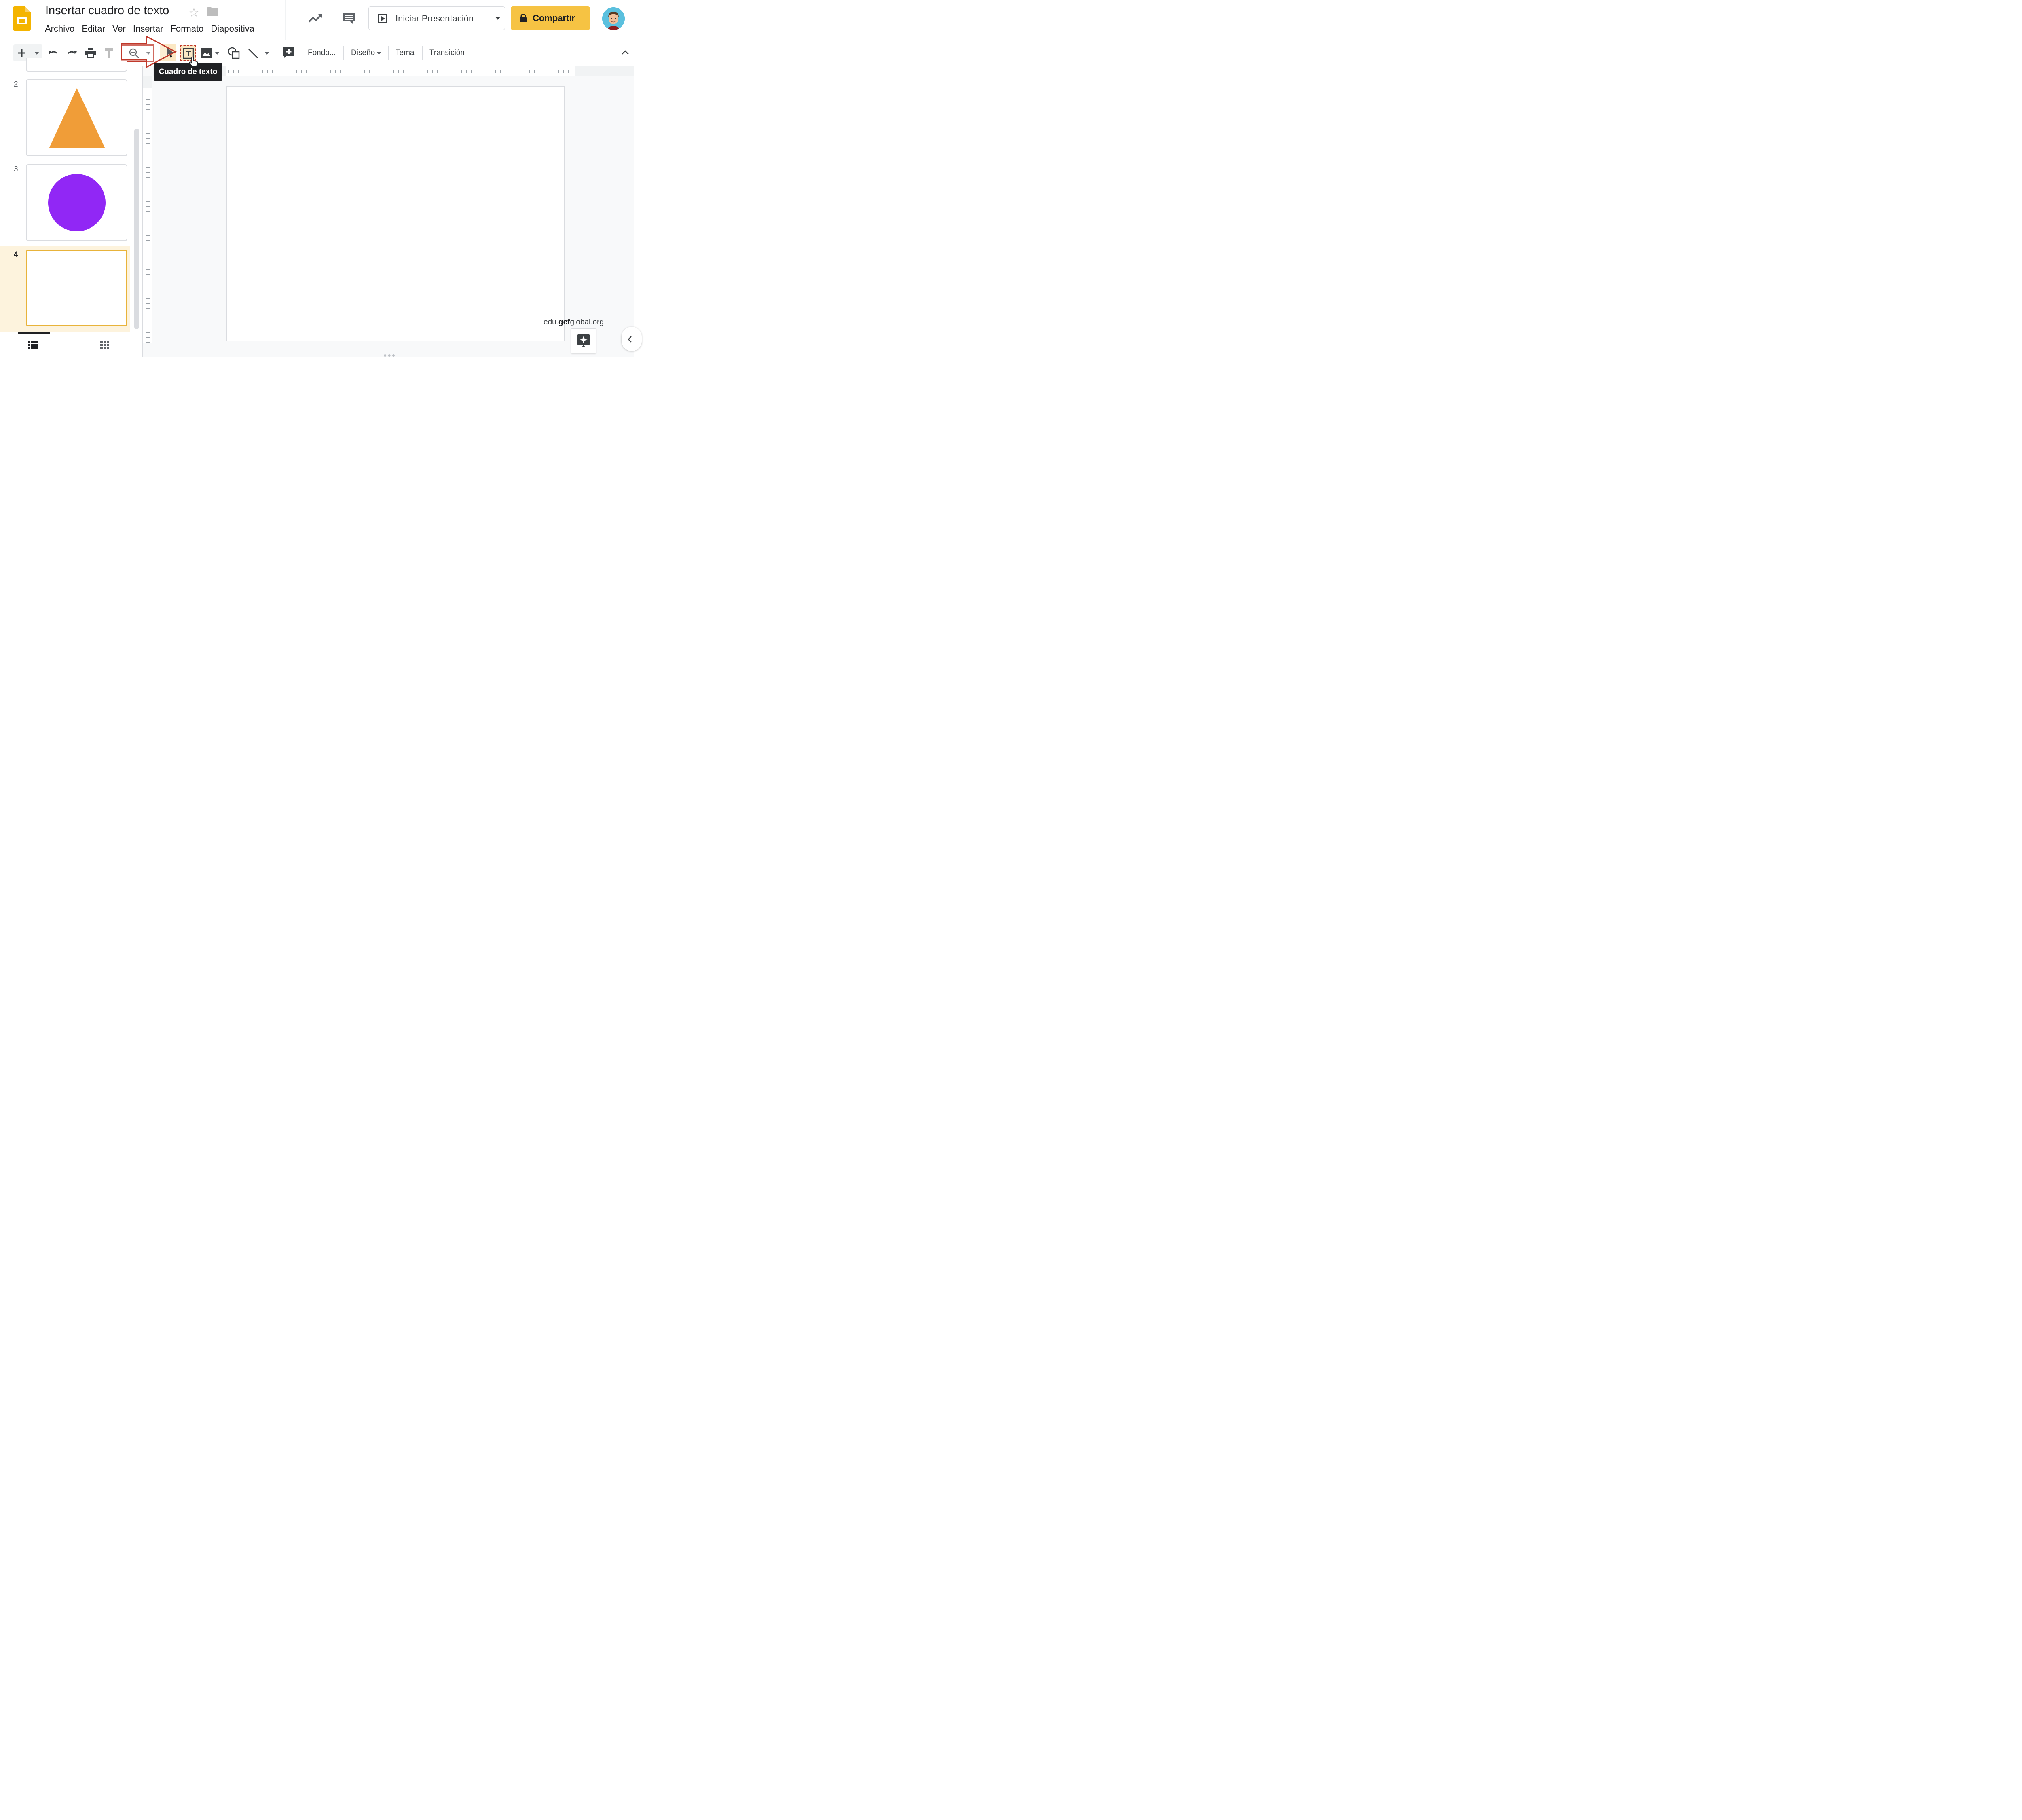  I want to click on slide-thumbnail-1-partial, so click(76, 65).